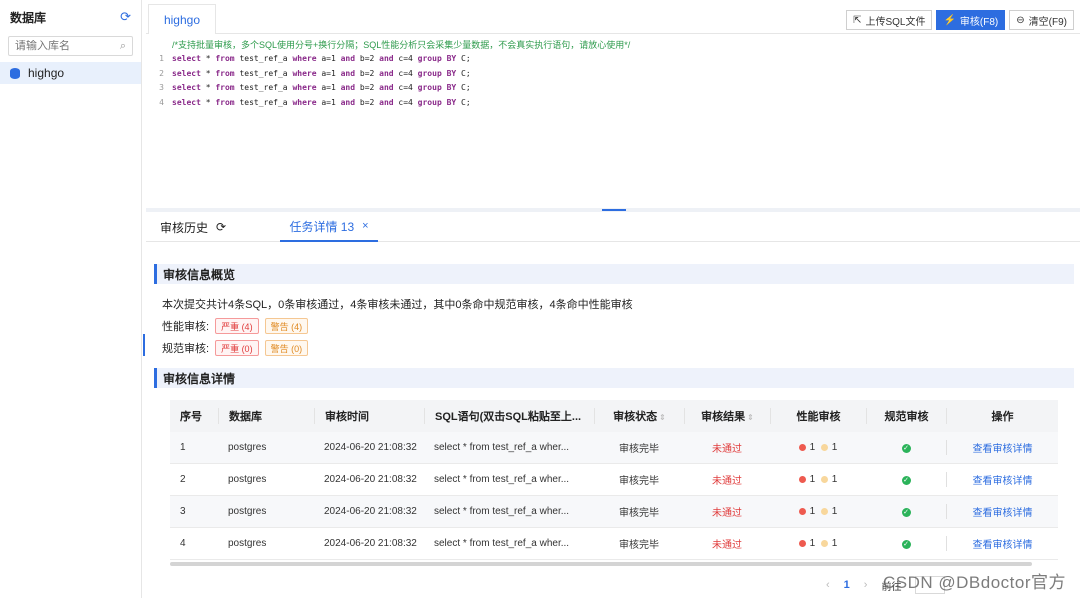  Describe the element at coordinates (184, 227) in the screenshot. I see `tab-audit-history-label: 审核历史` at that location.